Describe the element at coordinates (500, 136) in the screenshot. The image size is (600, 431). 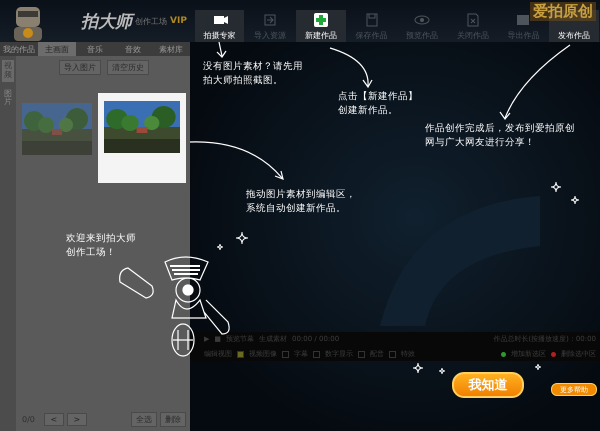
I see `guide-note: 作品创作完成后，发布到爱拍原创网与广大网友进行分享！` at that location.